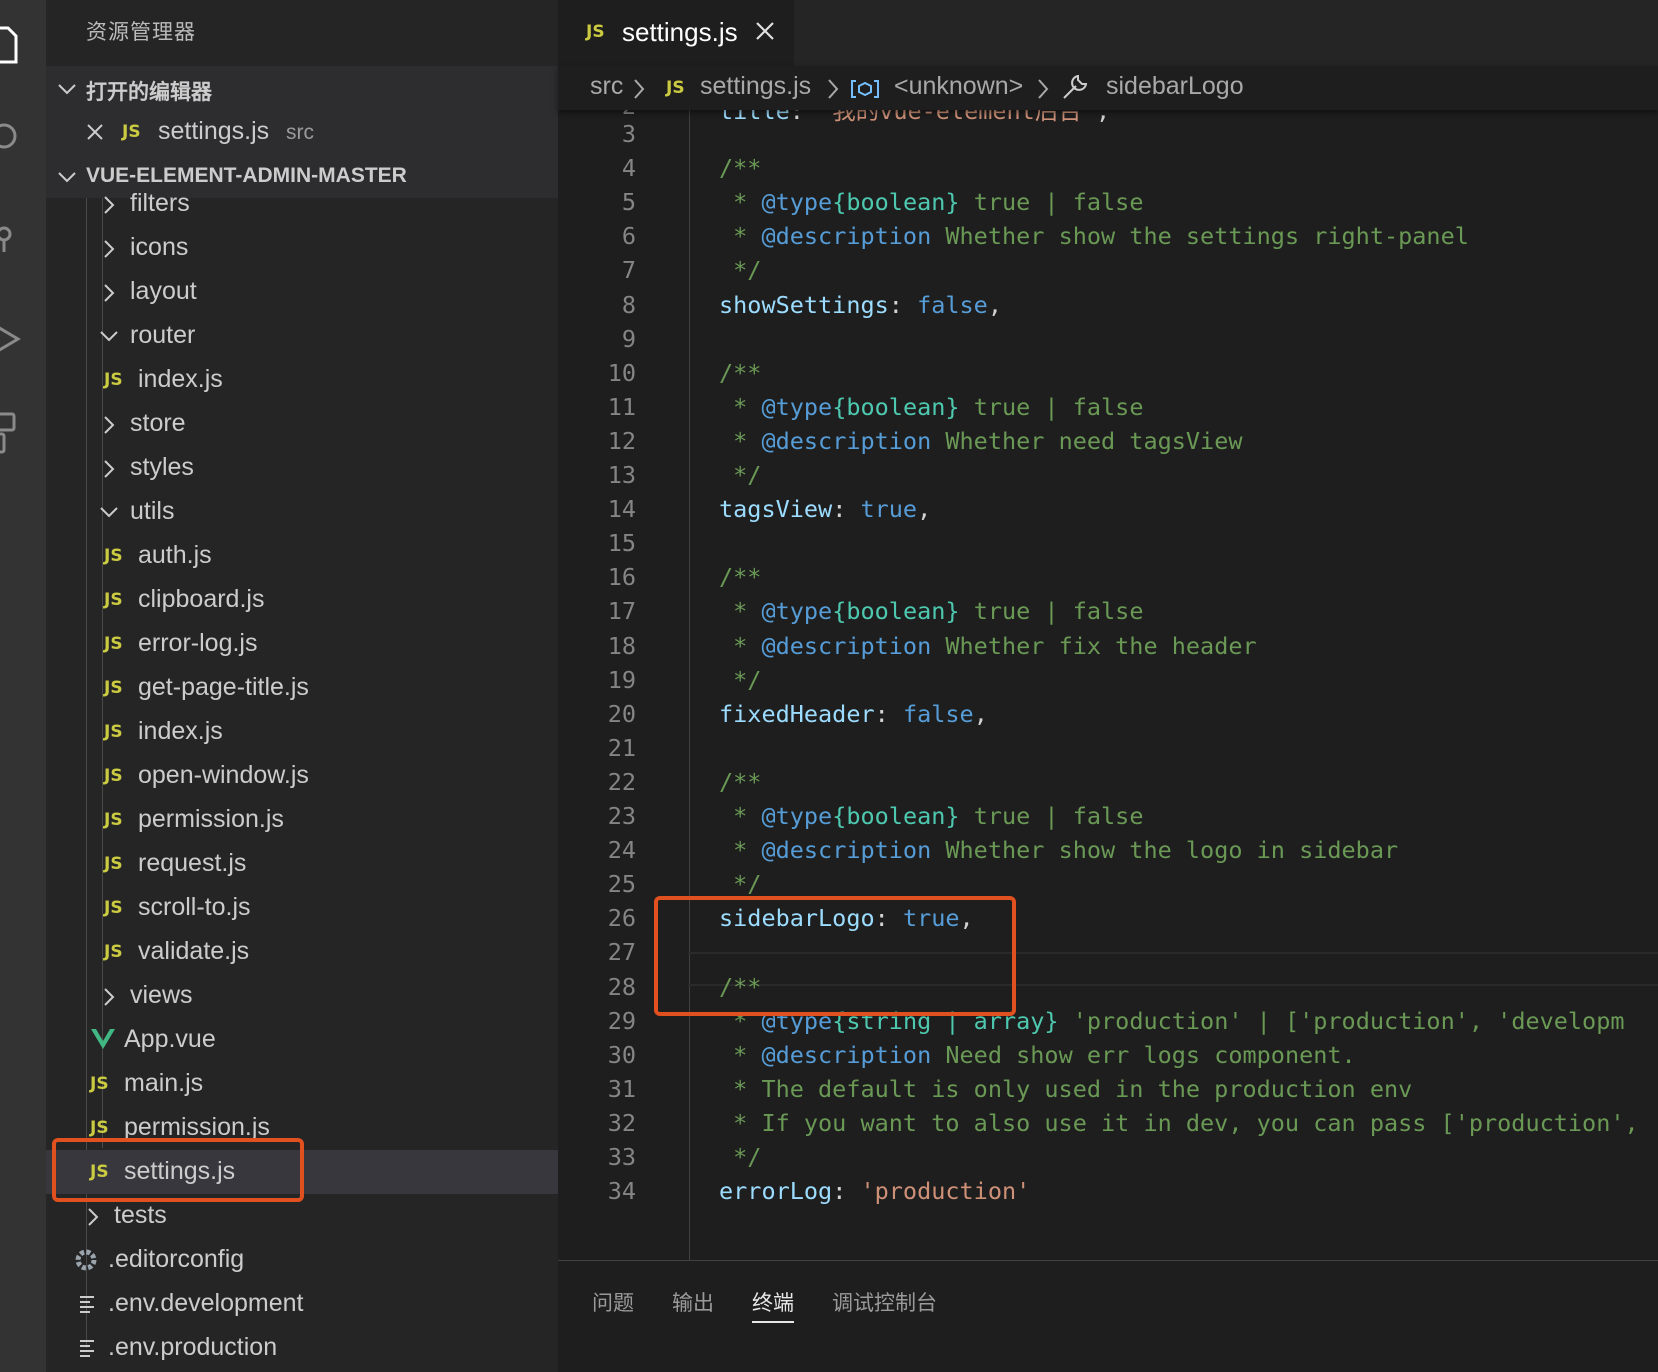 The width and height of the screenshot is (1658, 1372). I want to click on breadcrumb: src JS settings.js <unknown> sidebarLogo, so click(1108, 88).